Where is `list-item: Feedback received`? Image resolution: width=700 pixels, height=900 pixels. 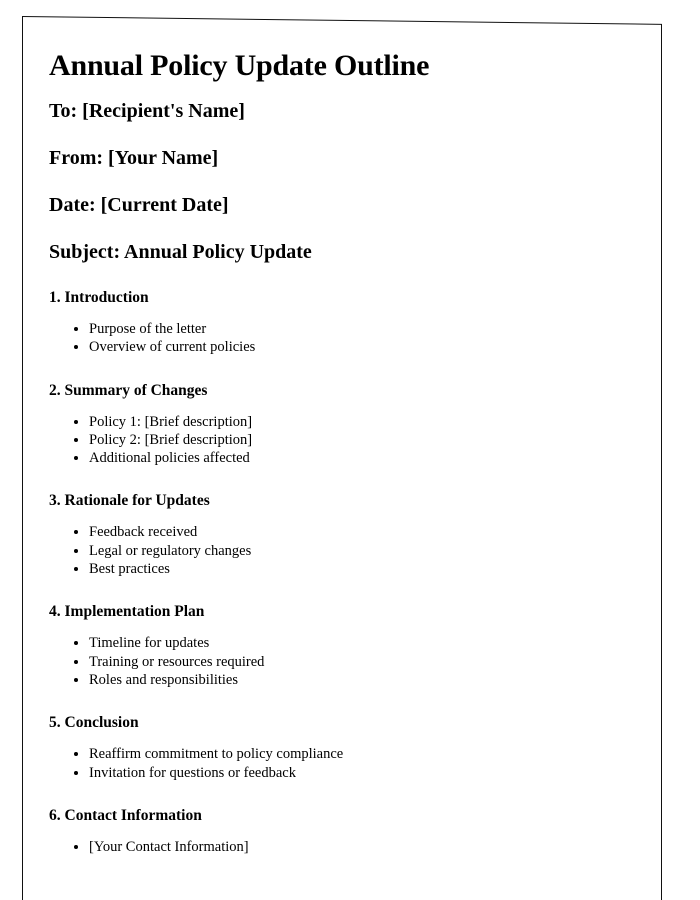
list-item: Feedback received is located at coordinates (364, 532).